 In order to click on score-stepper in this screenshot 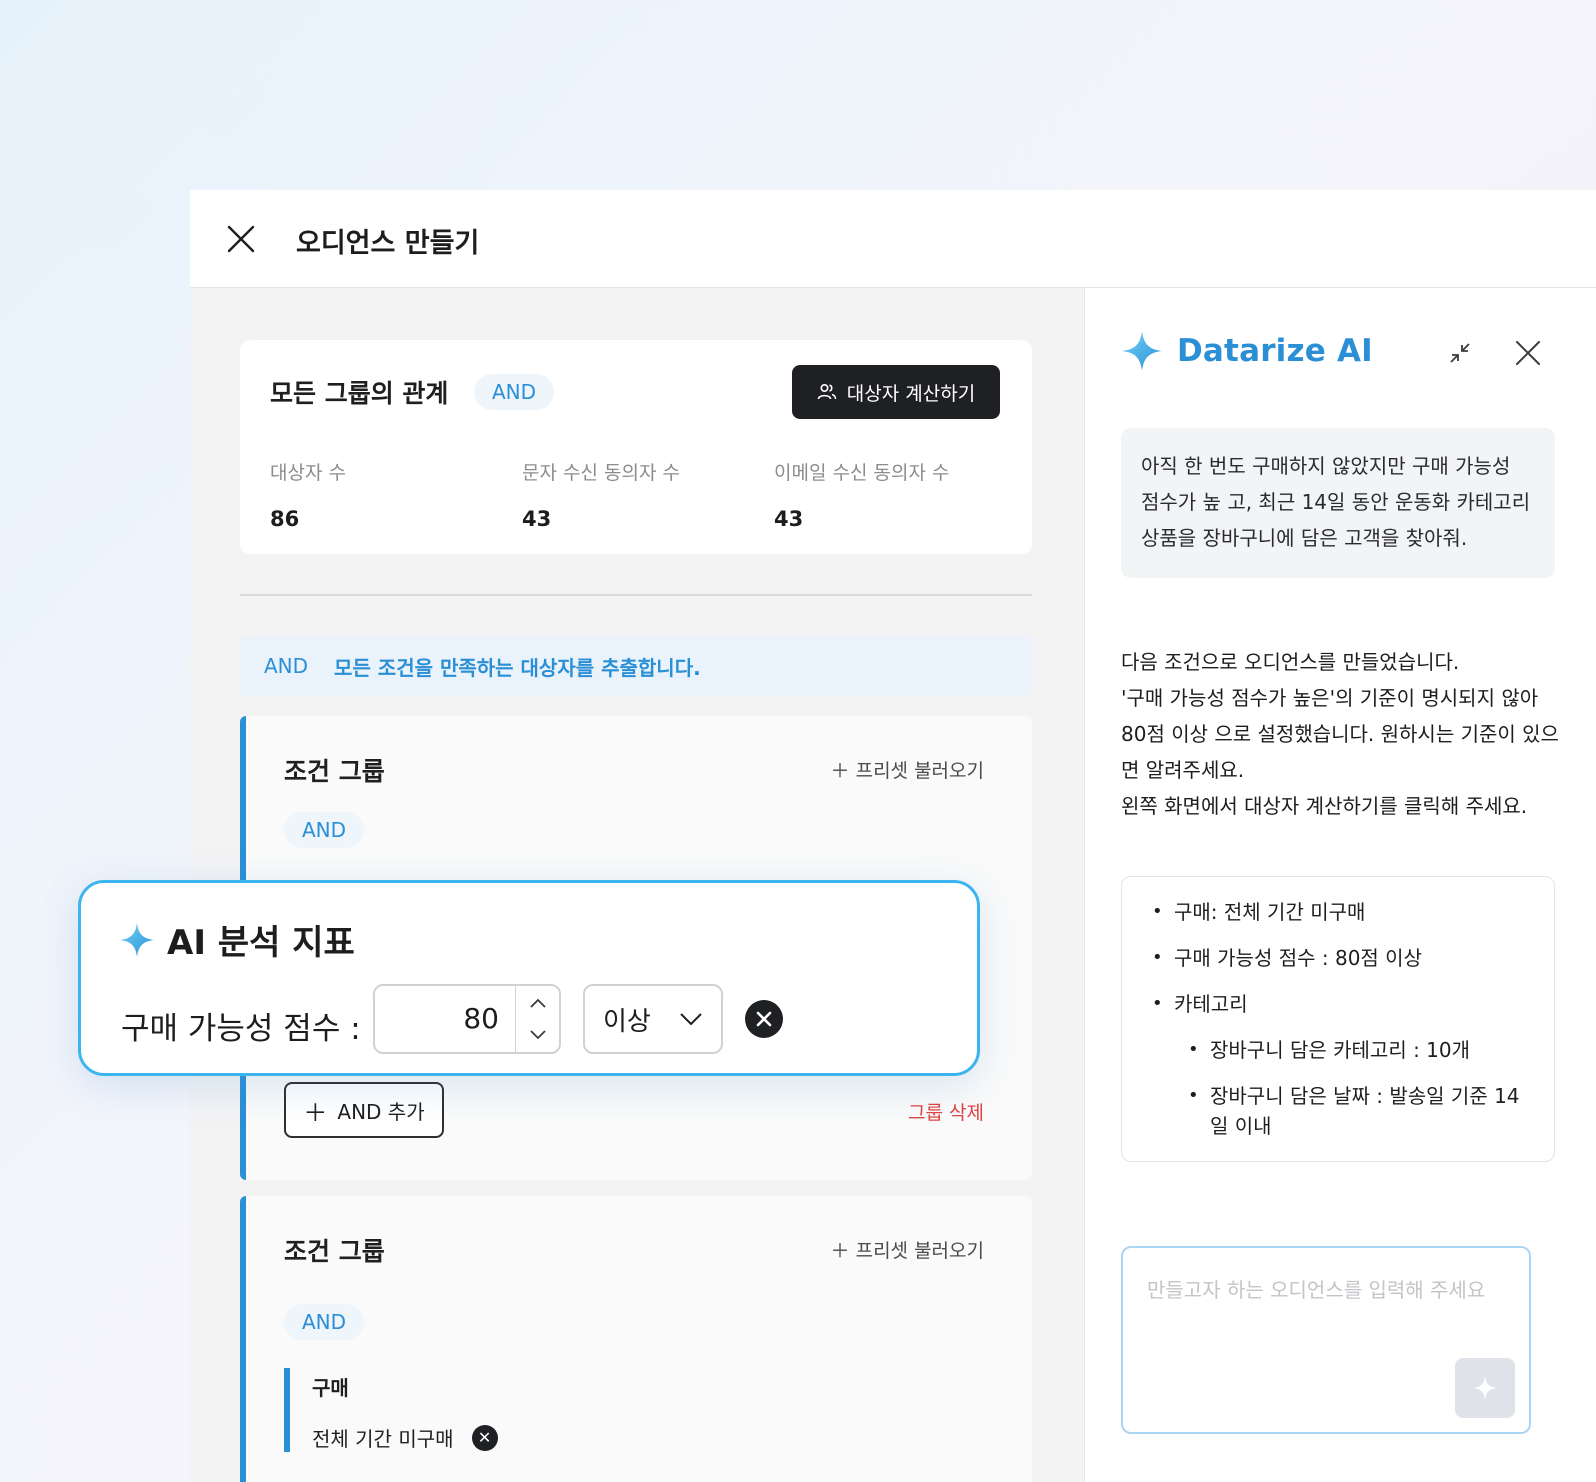, I will do `click(537, 1019)`.